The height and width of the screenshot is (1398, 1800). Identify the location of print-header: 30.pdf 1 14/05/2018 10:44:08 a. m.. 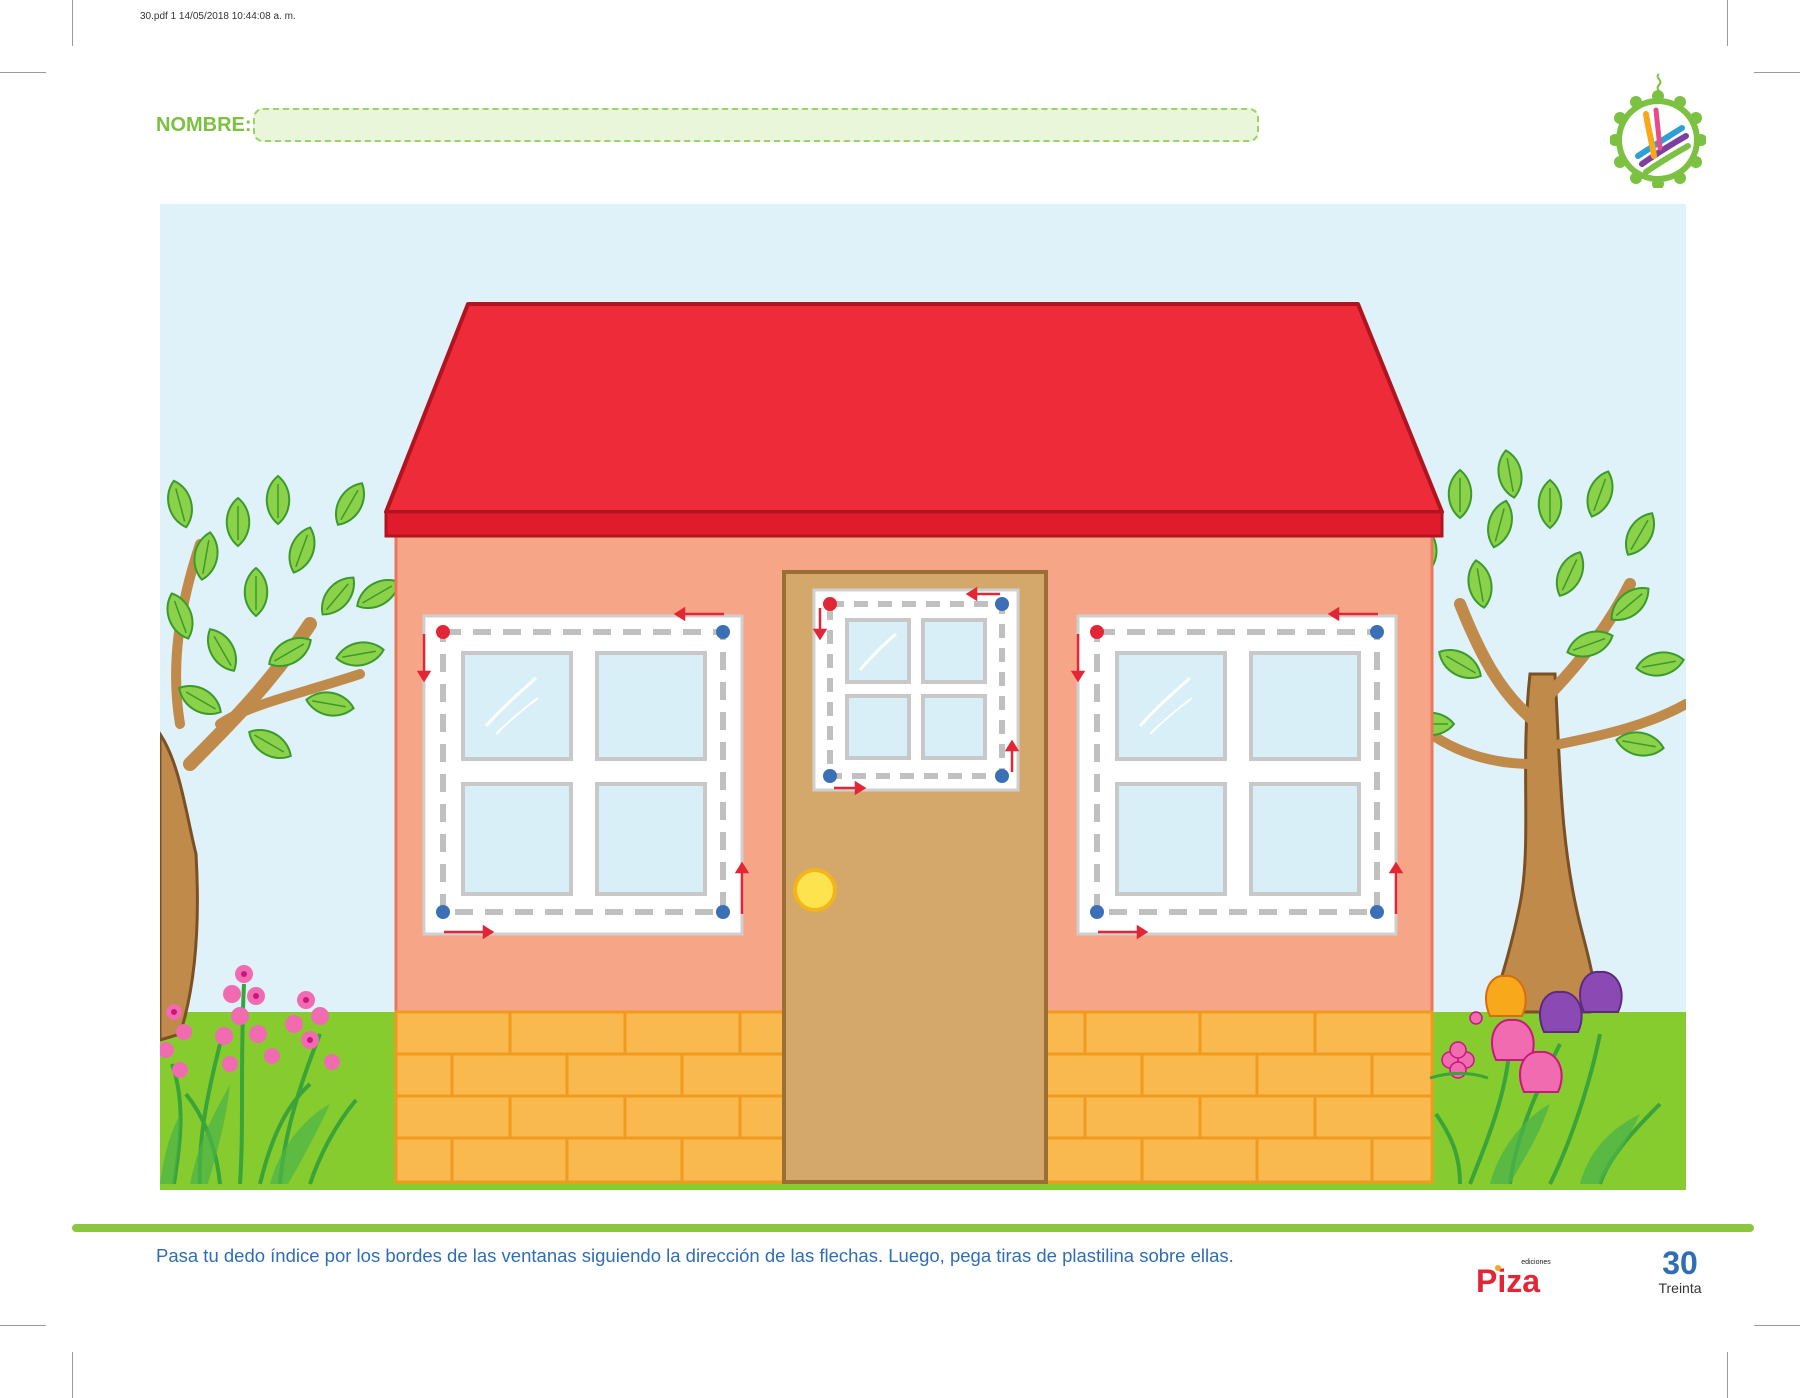
(218, 16).